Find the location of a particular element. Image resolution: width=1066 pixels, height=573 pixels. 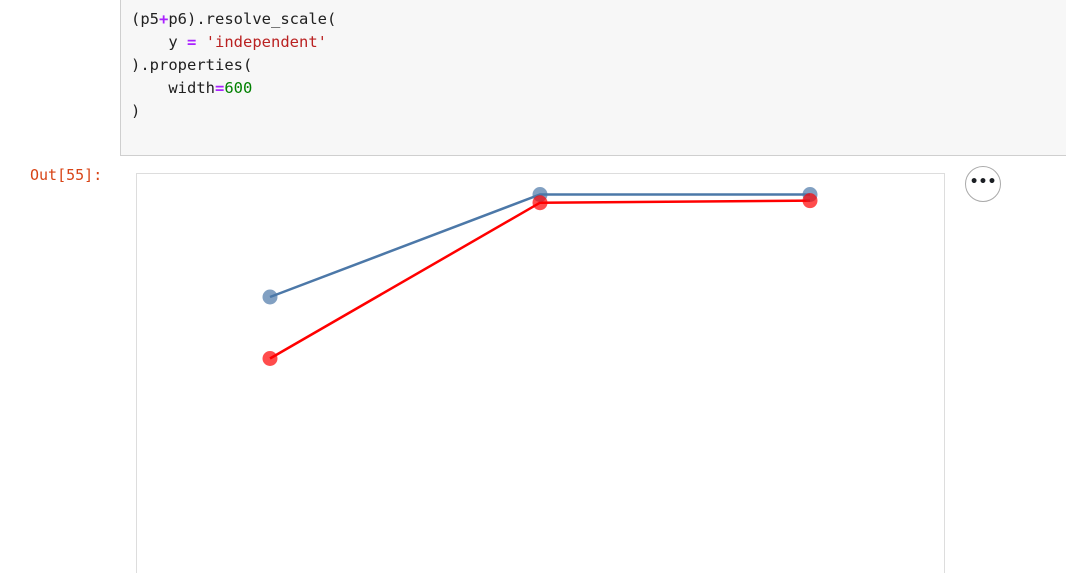

code-token: 600 is located at coordinates (238, 88).